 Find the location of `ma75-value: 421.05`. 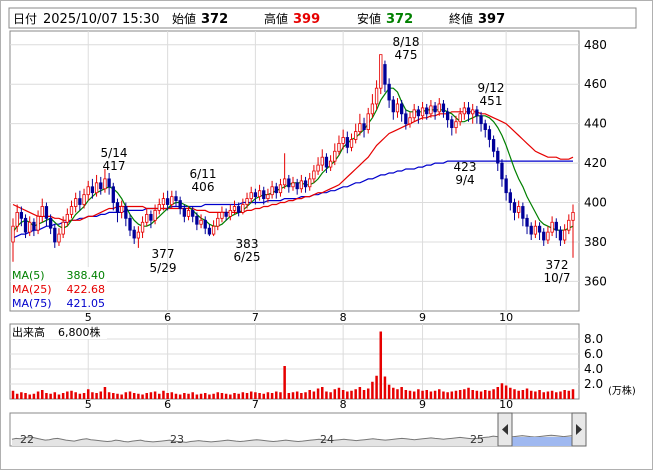

ma75-value: 421.05 is located at coordinates (86, 303).